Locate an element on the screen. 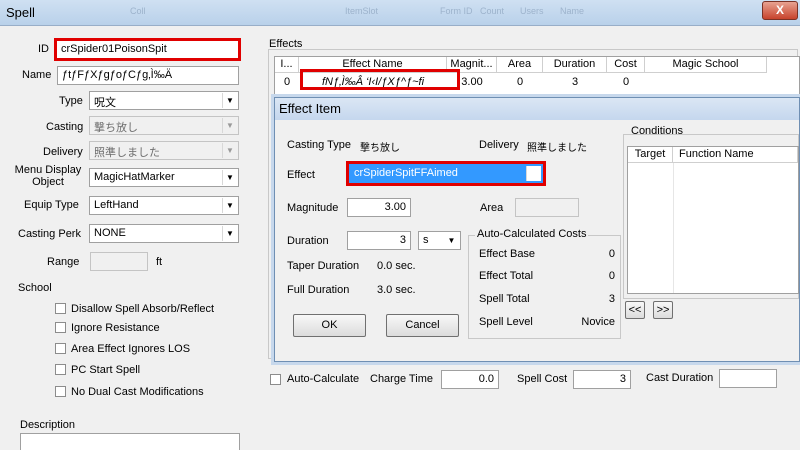 The width and height of the screenshot is (800, 450). charge-time-label: Charge Time is located at coordinates (401, 379).